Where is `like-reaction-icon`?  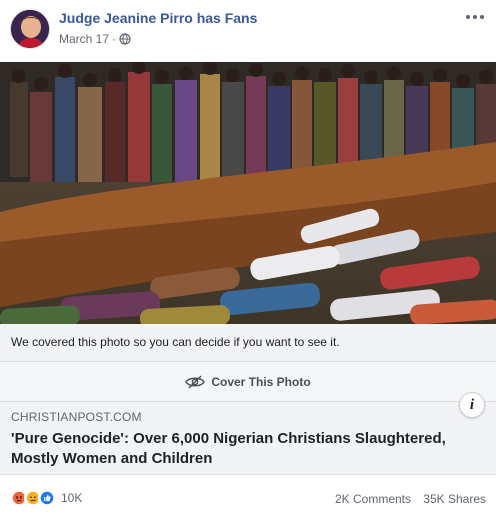 like-reaction-icon is located at coordinates (47, 498).